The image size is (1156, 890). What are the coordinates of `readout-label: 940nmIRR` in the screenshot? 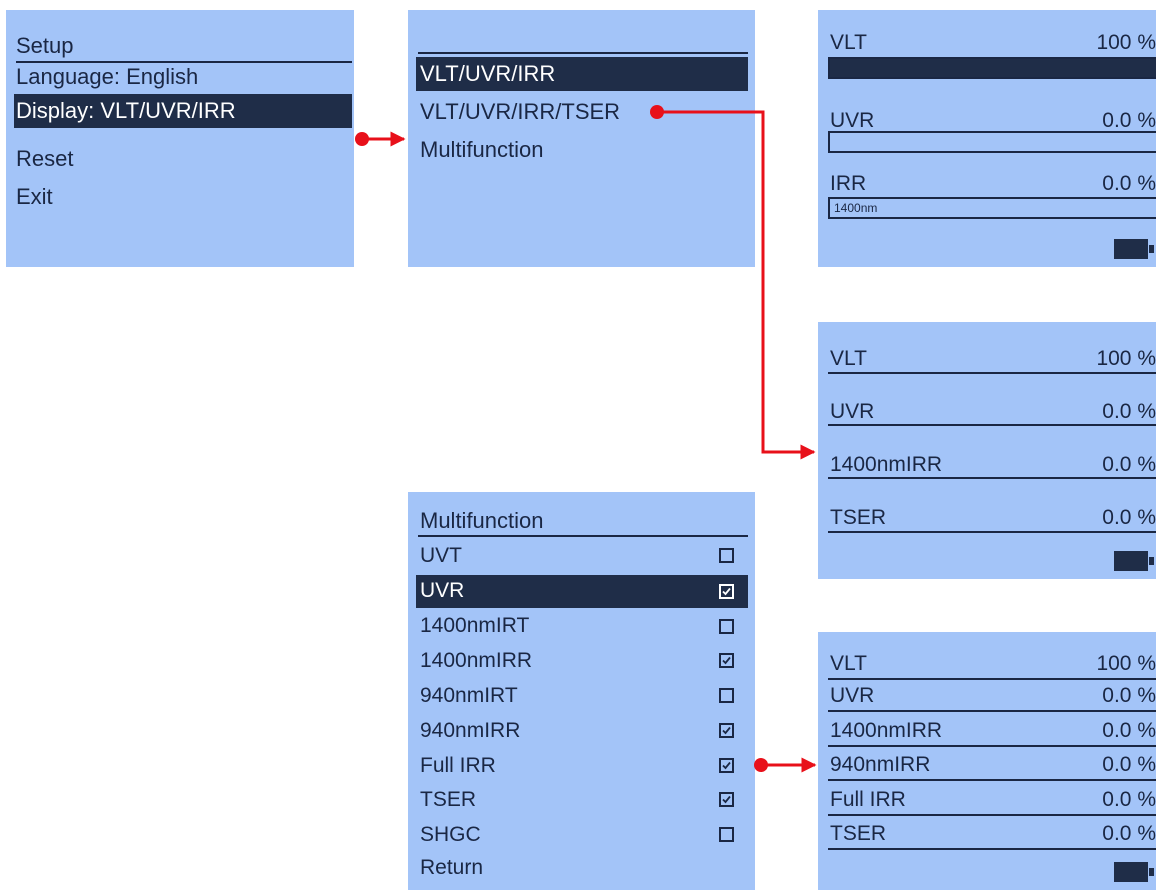 It's located at (880, 764).